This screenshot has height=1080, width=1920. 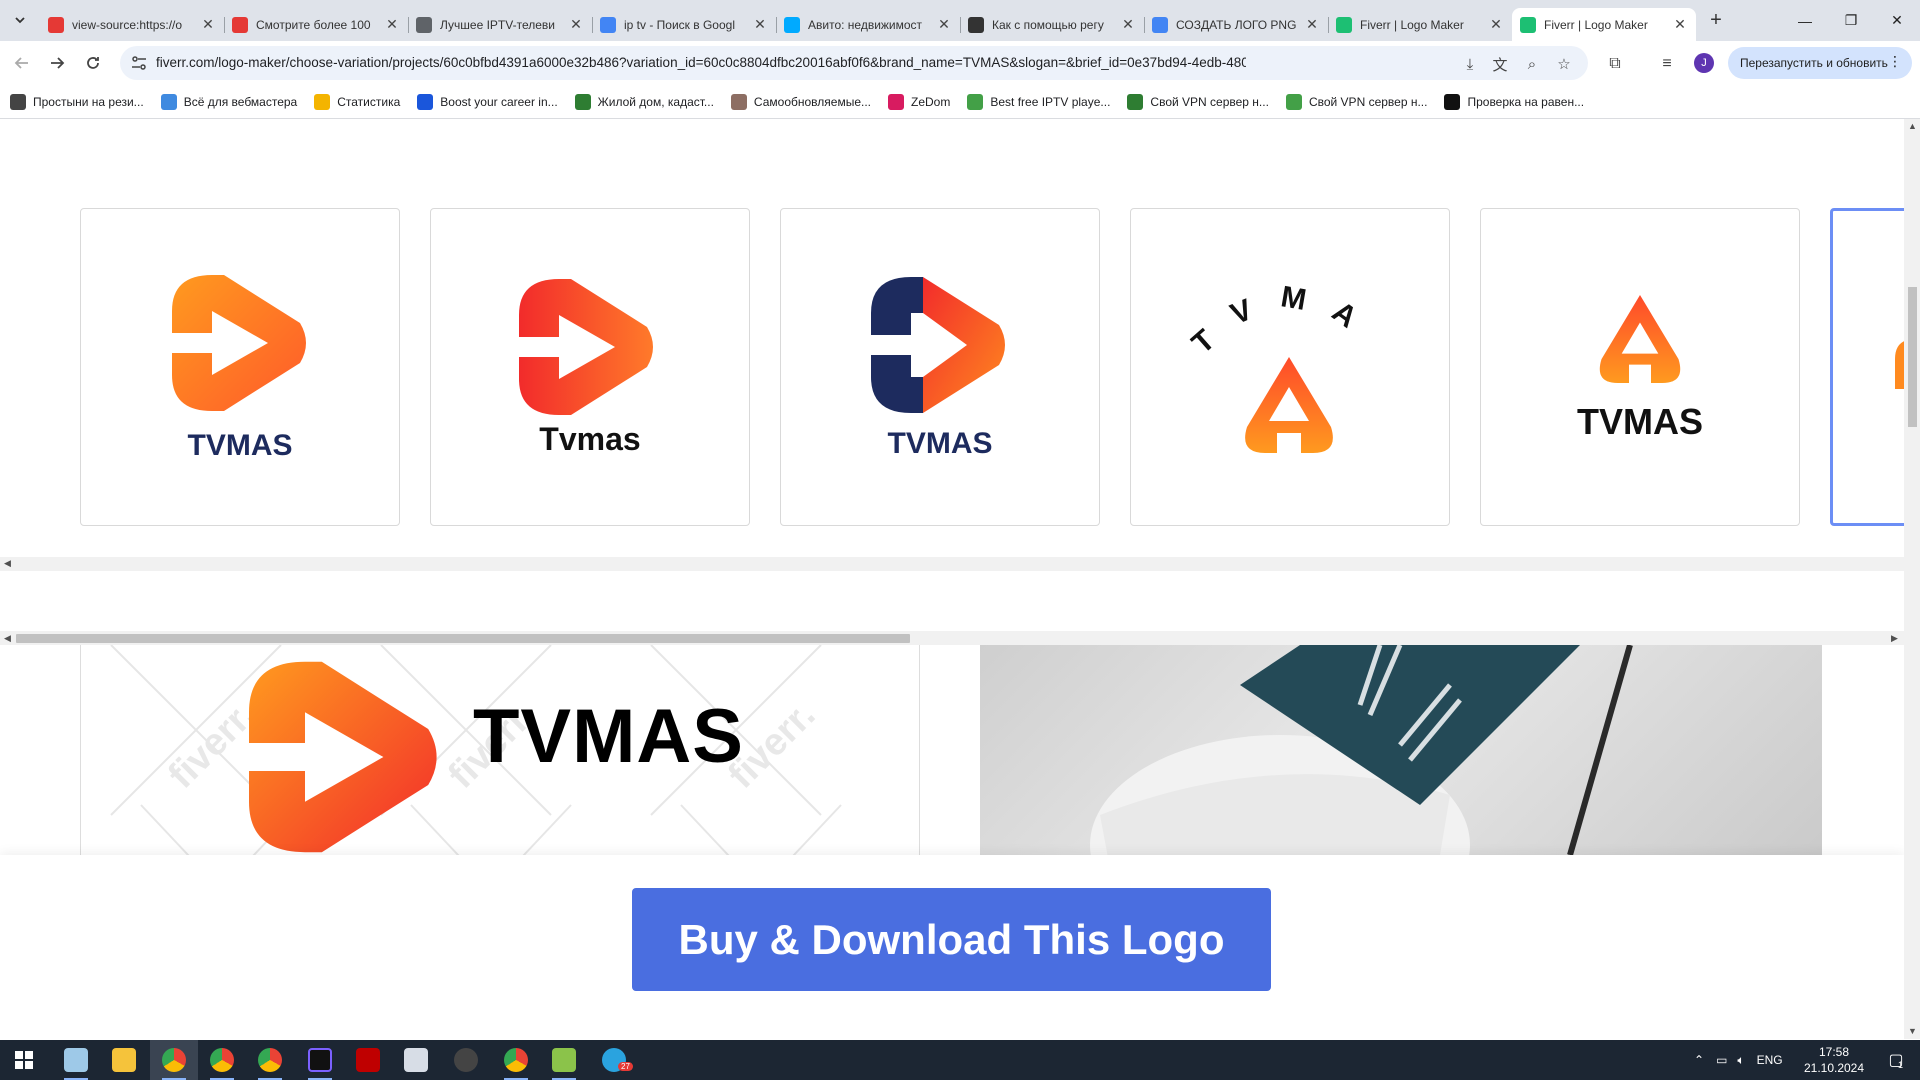 What do you see at coordinates (1615, 64) in the screenshot?
I see `extensions-icon: ⧉` at bounding box center [1615, 64].